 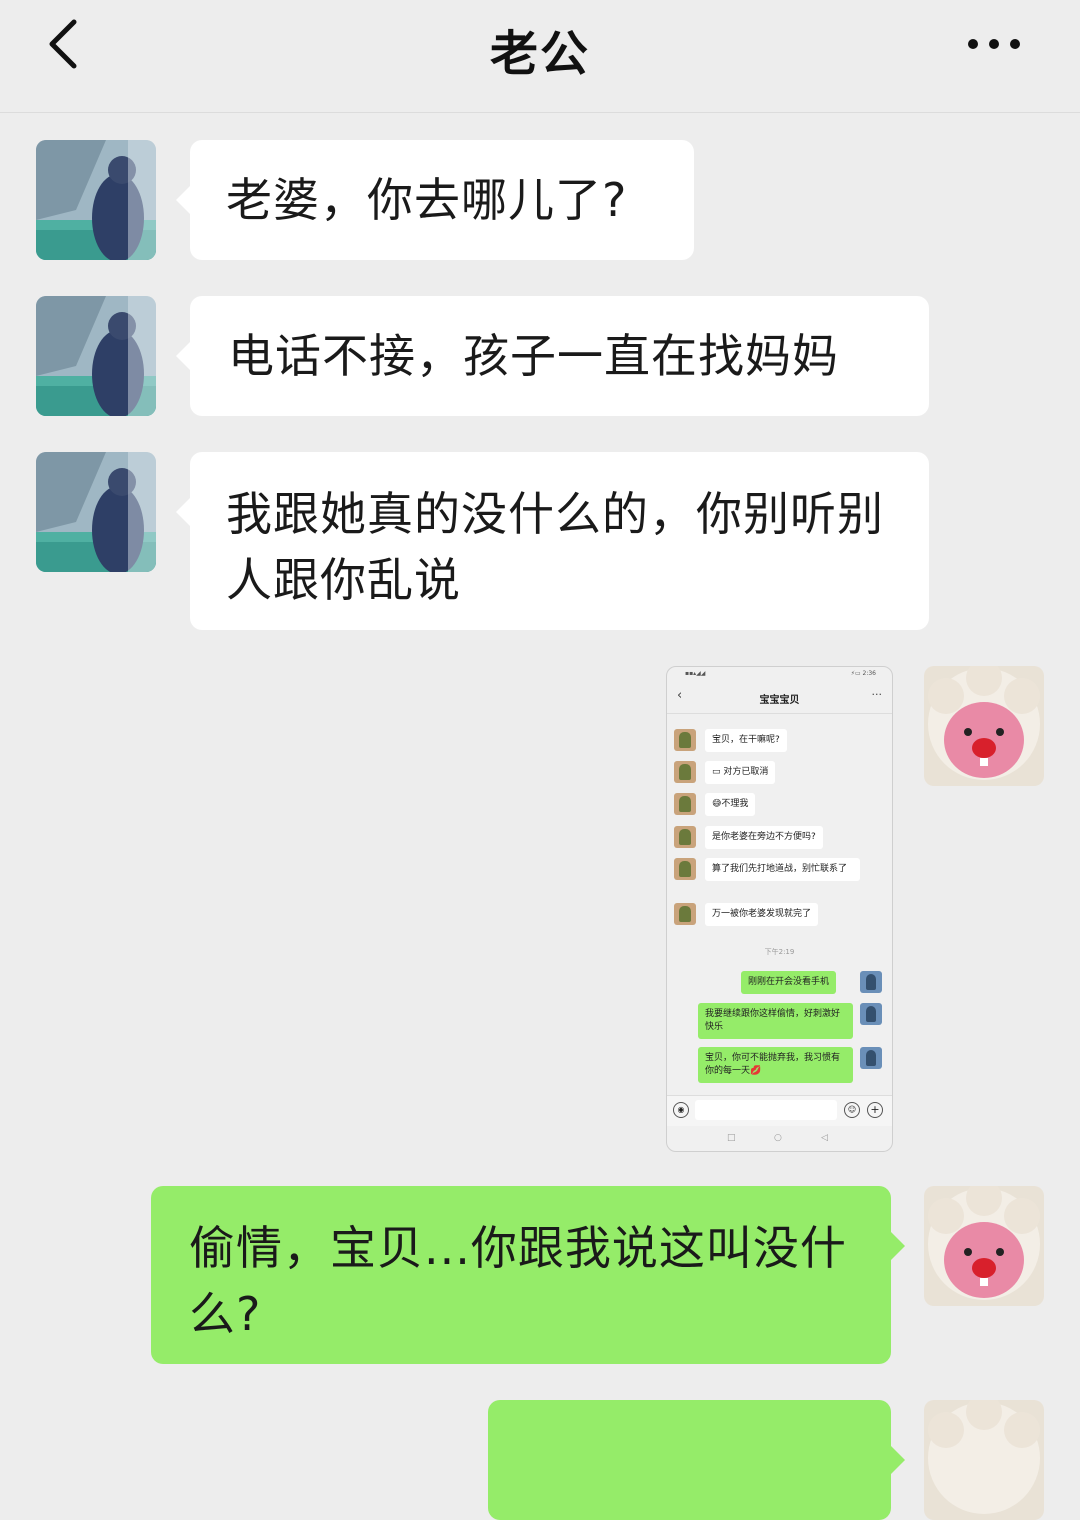 I want to click on message-bubble-incoming: 我跟她真的没什么的，你别听别人跟你乱说, so click(x=552, y=541).